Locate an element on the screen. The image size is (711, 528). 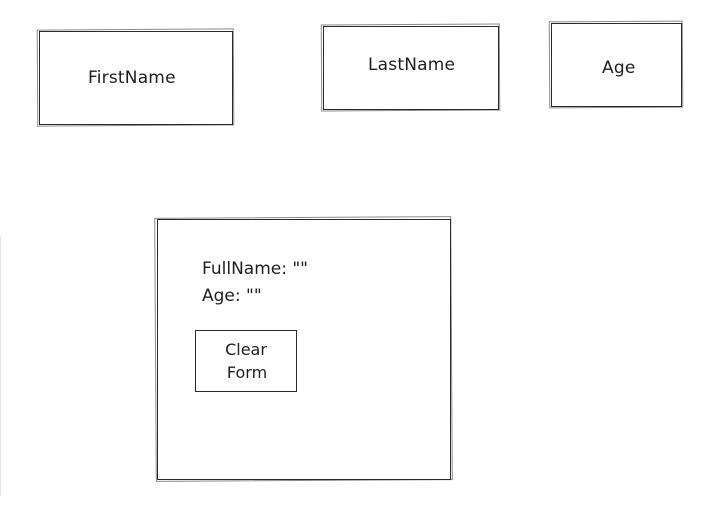
clear-form-label-line-1: Clear is located at coordinates (246, 349).